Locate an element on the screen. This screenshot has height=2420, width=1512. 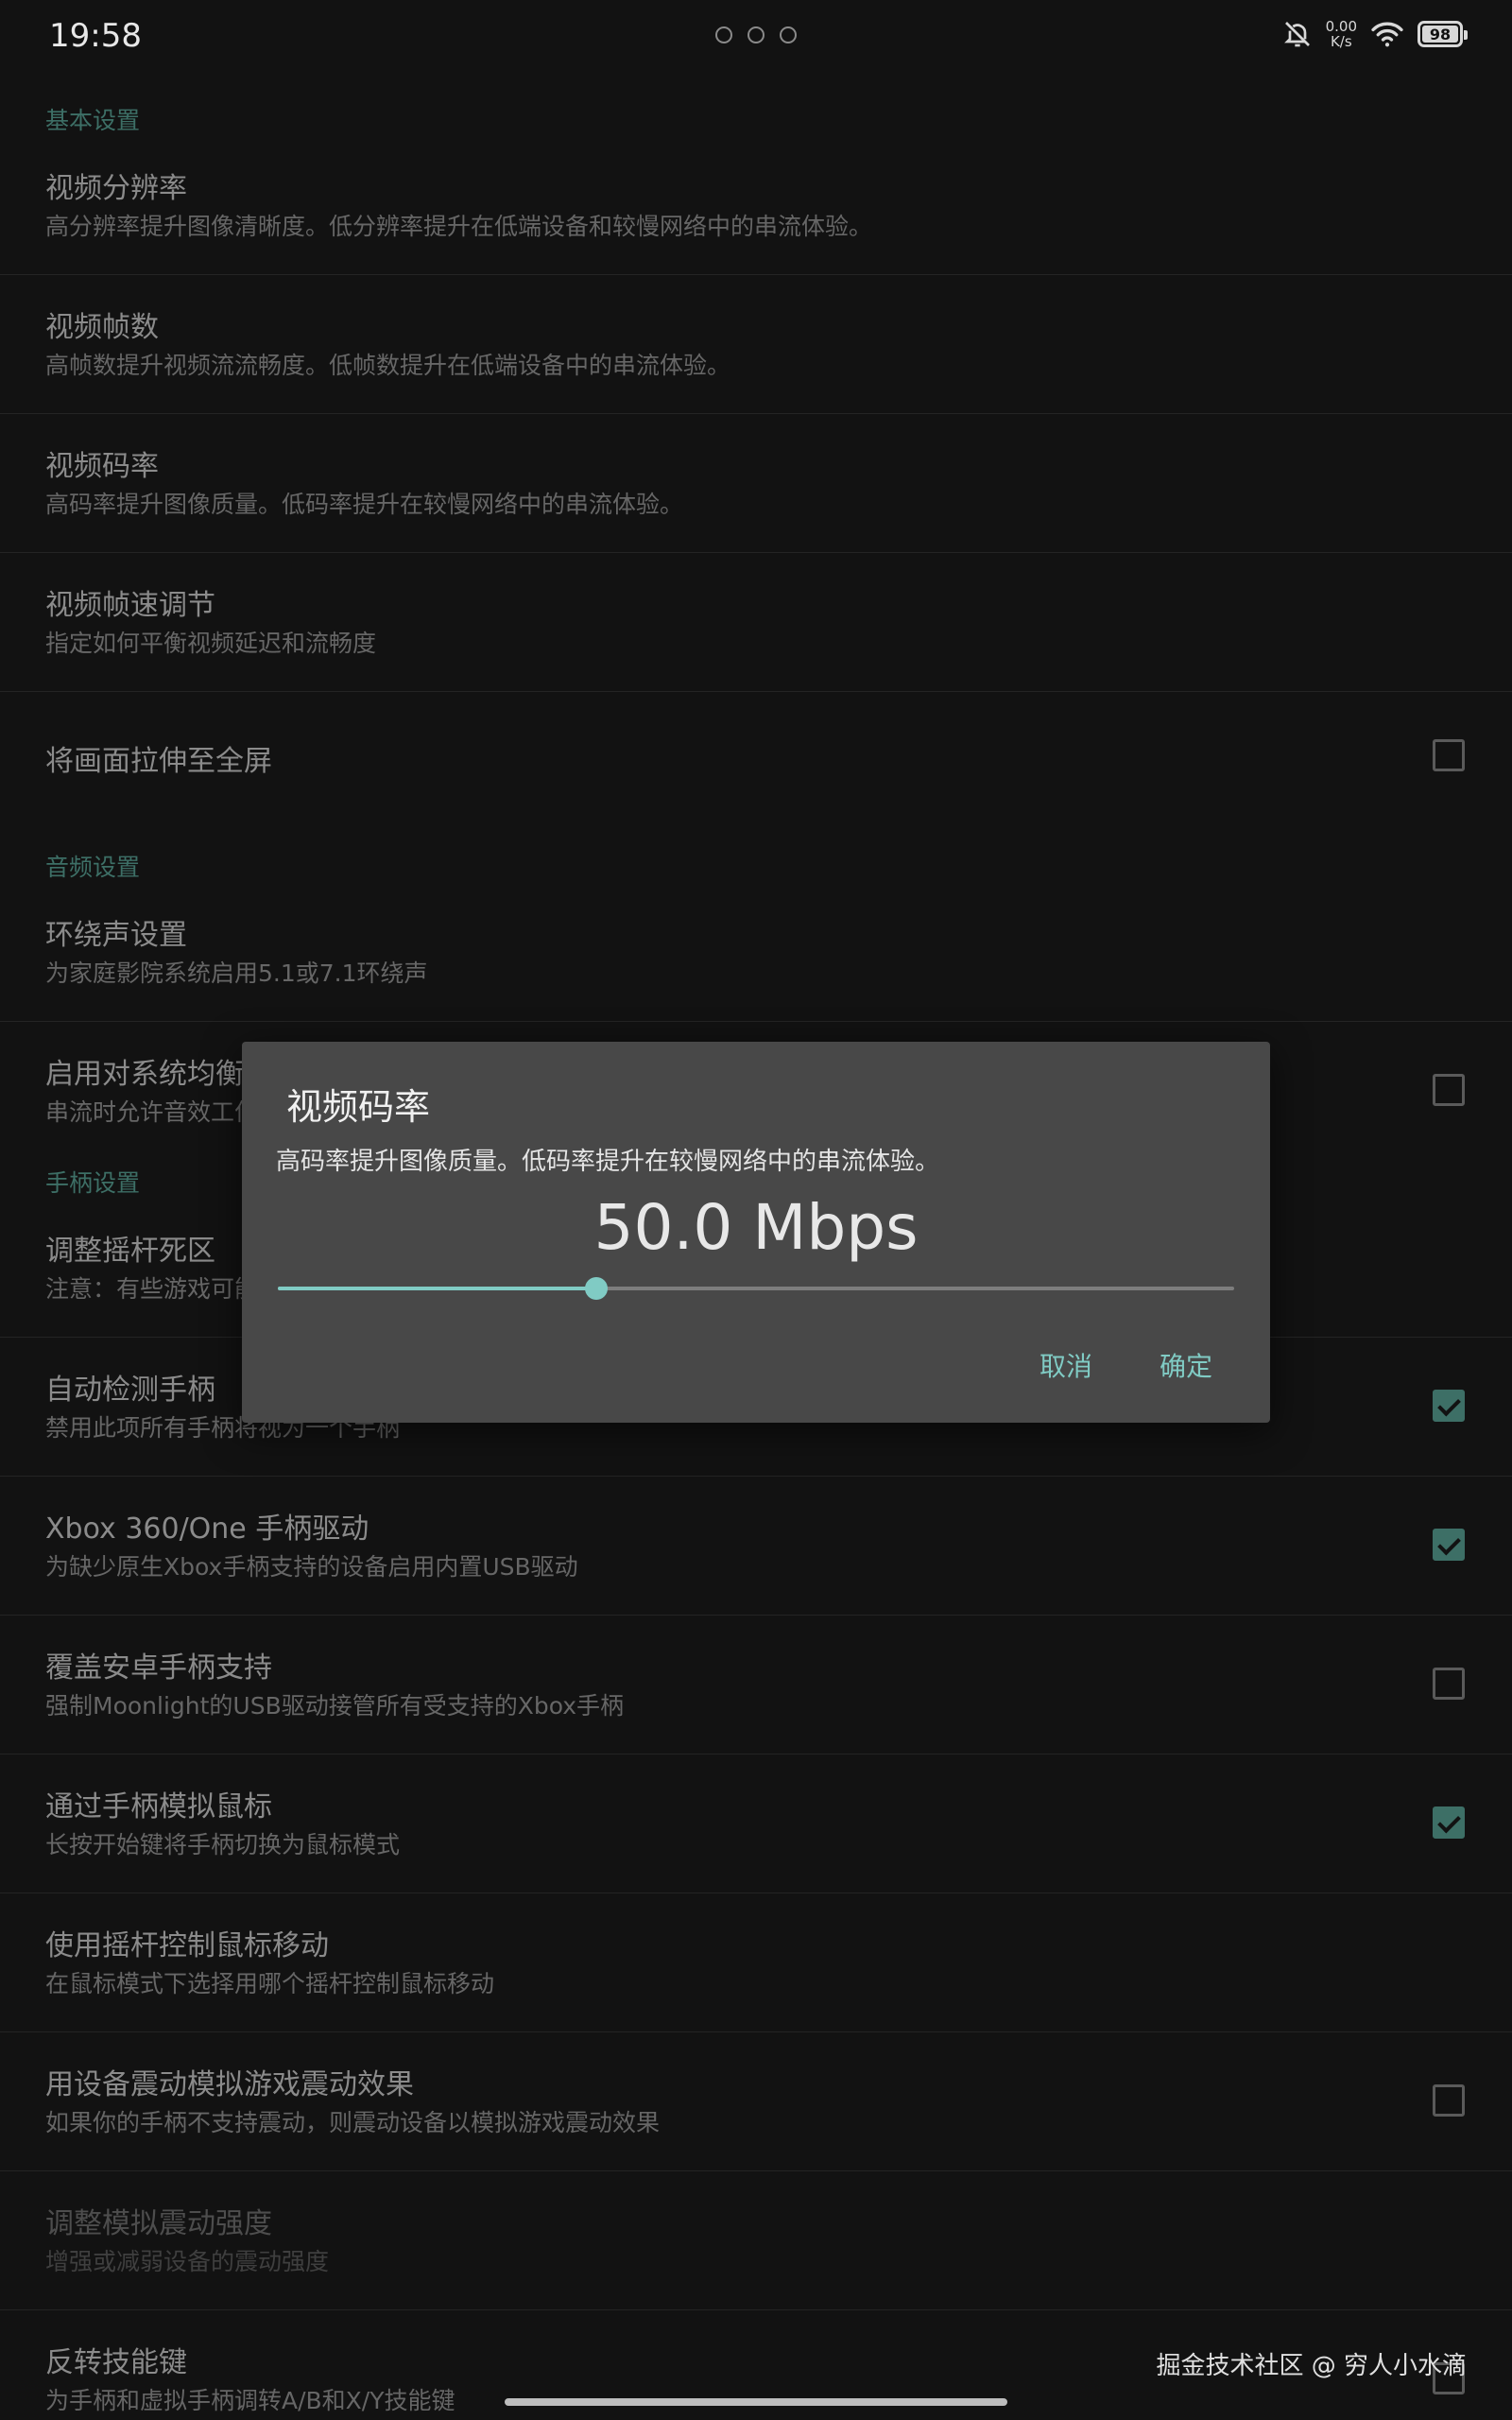
bell-off-icon is located at coordinates (1296, 34).